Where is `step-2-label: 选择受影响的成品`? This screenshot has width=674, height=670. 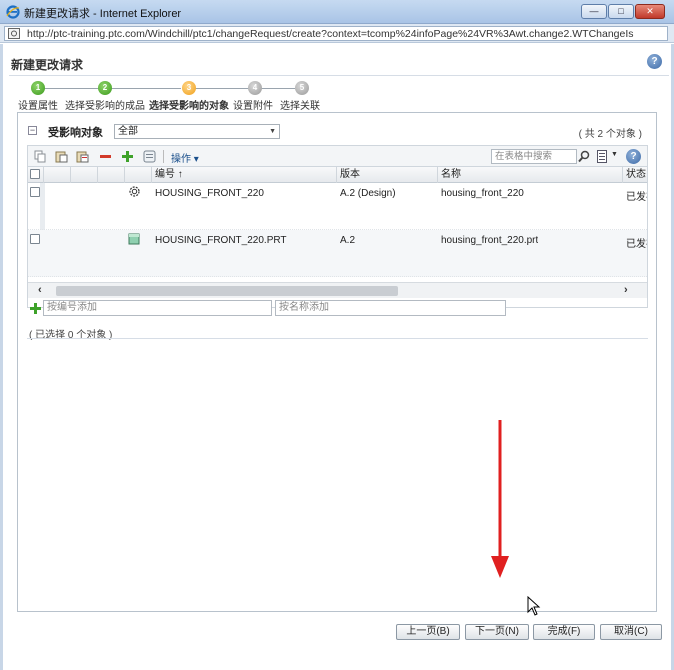
step-2-label: 选择受影响的成品 is located at coordinates (105, 104).